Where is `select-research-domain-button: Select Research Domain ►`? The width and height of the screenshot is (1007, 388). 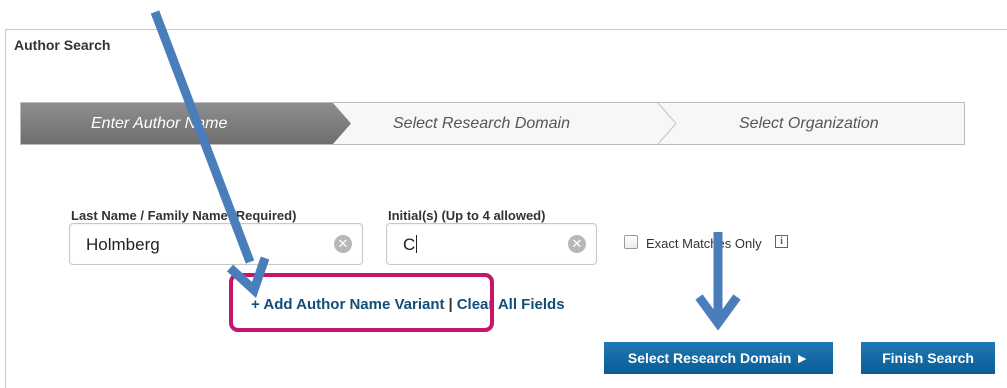
select-research-domain-button: Select Research Domain ► is located at coordinates (718, 358).